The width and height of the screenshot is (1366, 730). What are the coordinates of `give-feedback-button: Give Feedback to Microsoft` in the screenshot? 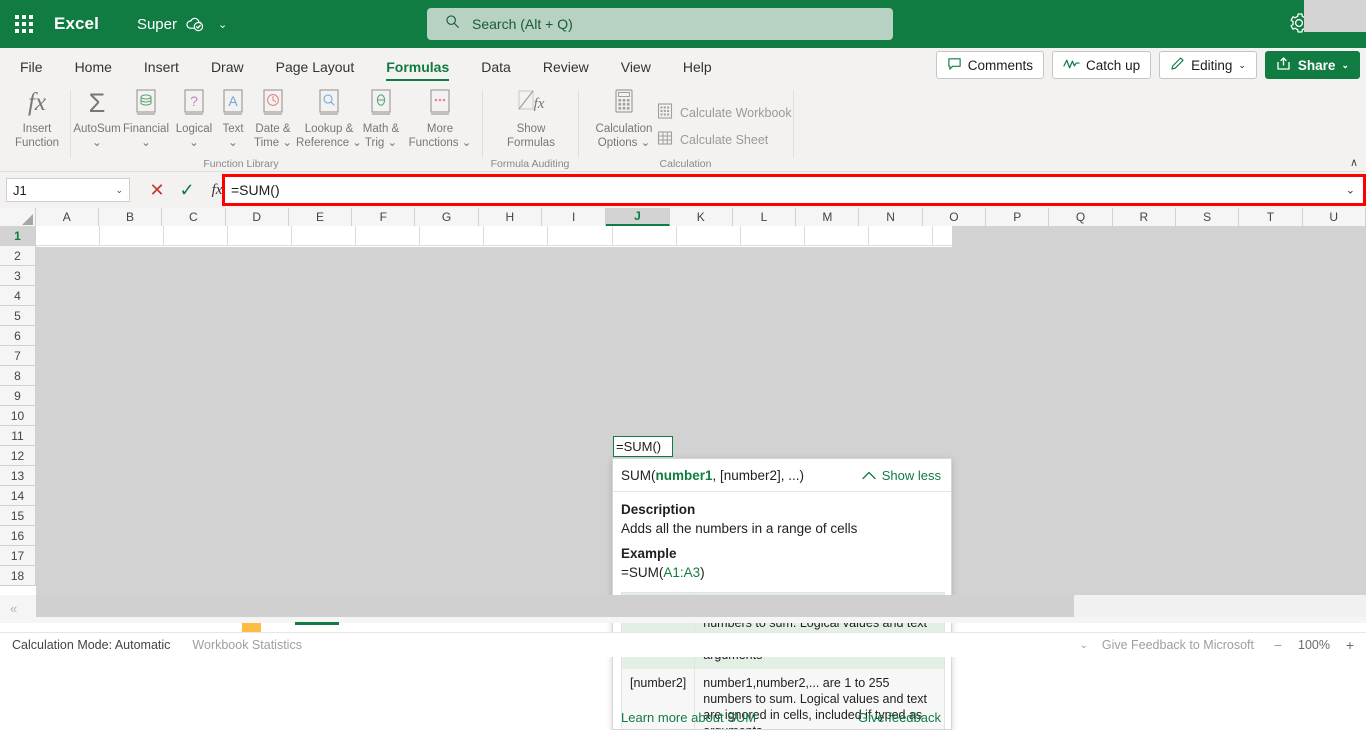 It's located at (1178, 645).